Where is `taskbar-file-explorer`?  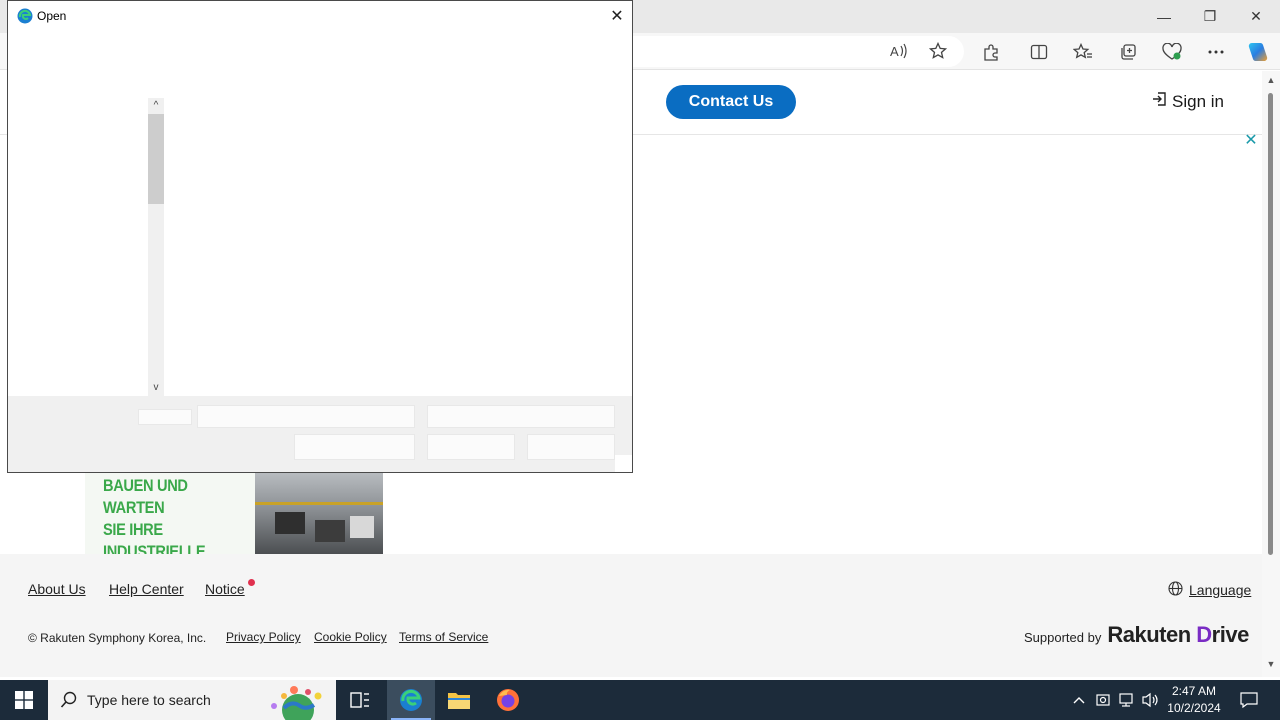 taskbar-file-explorer is located at coordinates (459, 700).